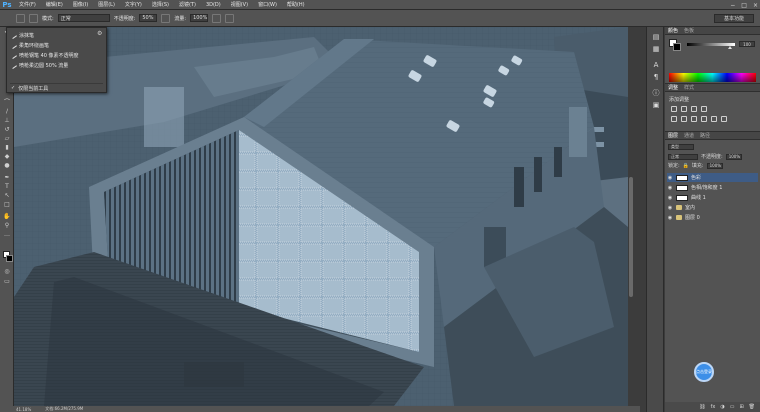 The image size is (760, 412). I want to click on lock-icon: 🔒, so click(686, 166).